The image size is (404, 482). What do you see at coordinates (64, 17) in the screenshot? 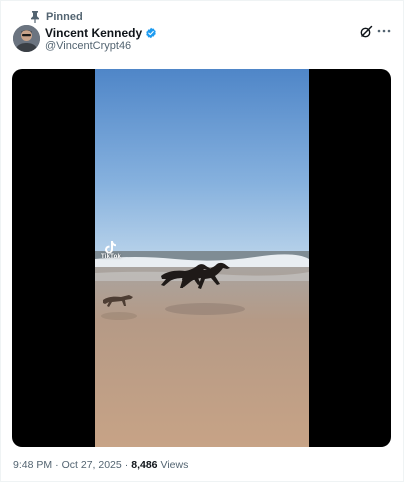
I see `pinned-label: Pinned` at bounding box center [64, 17].